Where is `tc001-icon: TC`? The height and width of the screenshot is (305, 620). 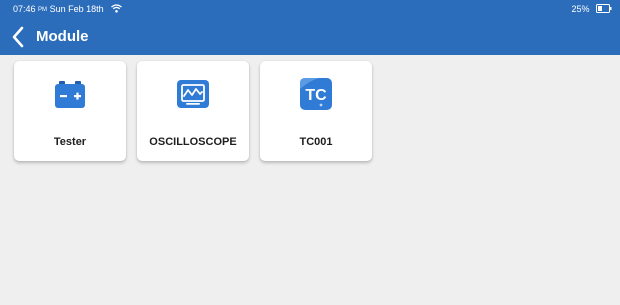 tc001-icon: TC is located at coordinates (316, 94).